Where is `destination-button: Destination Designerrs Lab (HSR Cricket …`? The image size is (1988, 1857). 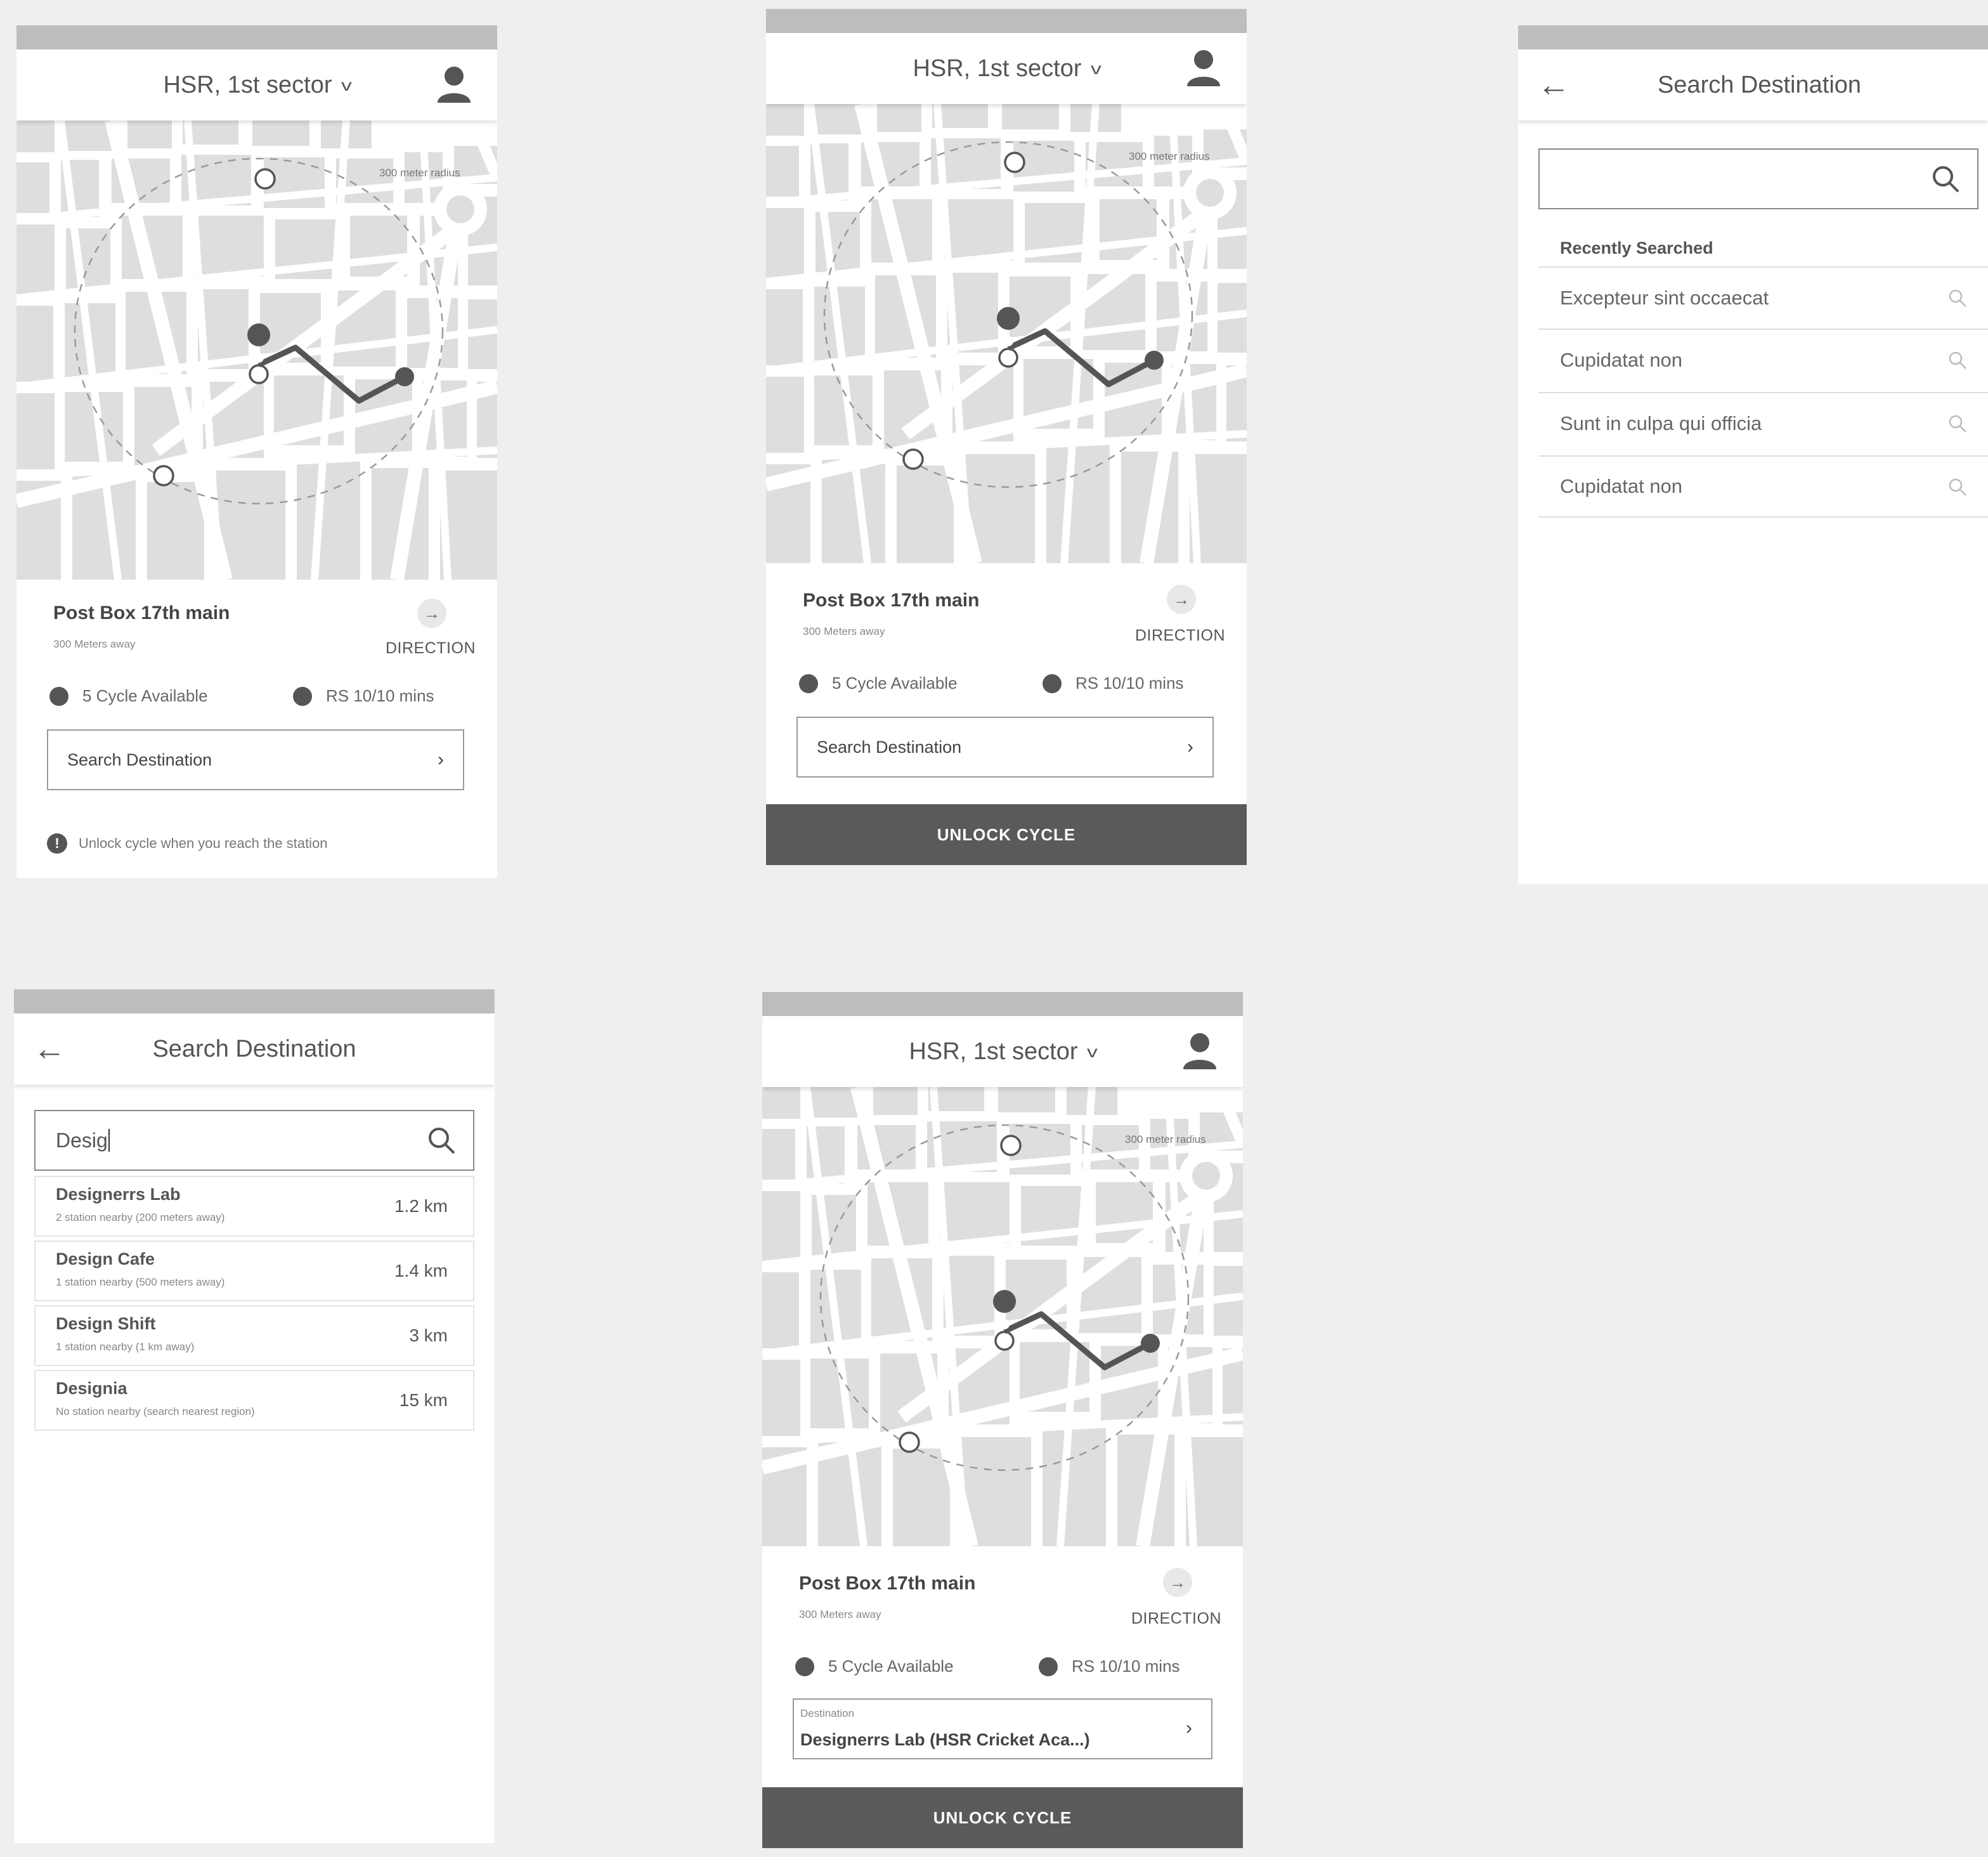 destination-button: Destination Designerrs Lab (HSR Cricket … is located at coordinates (1002, 1728).